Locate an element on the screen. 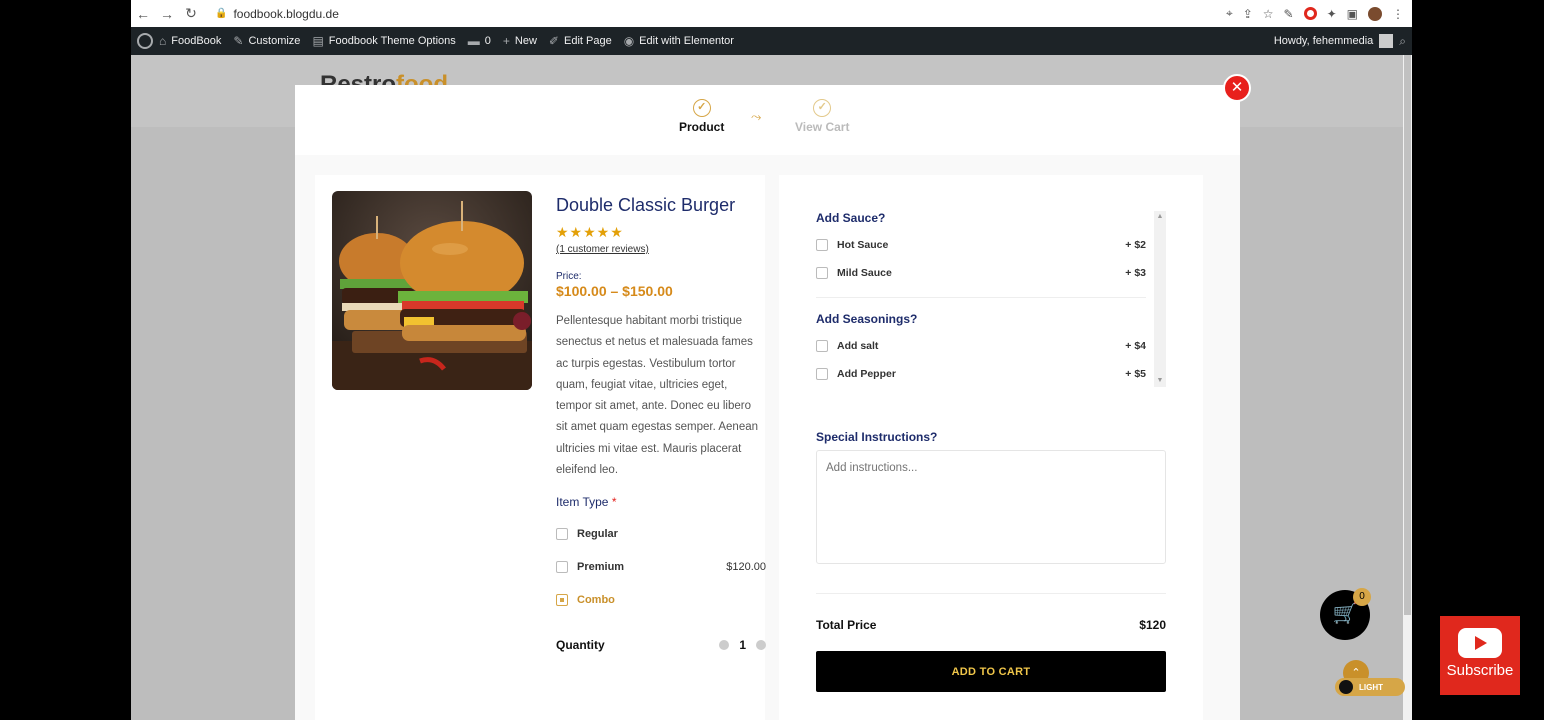 The height and width of the screenshot is (720, 1544). admin-account: Howdy, fehemmedia ⌕ is located at coordinates (1343, 41).